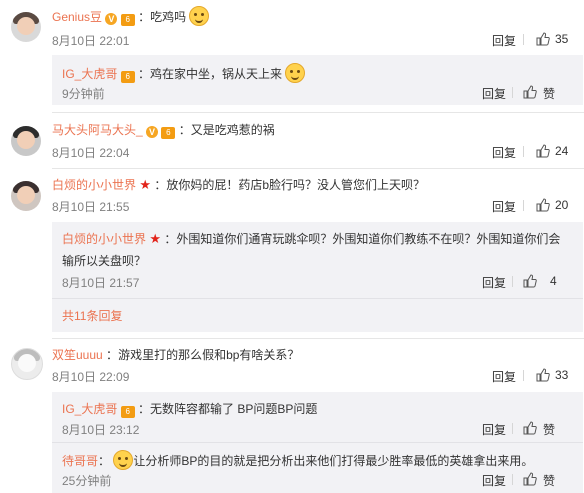 The height and width of the screenshot is (493, 584). Describe the element at coordinates (561, 375) in the screenshot. I see `like-count: 33` at that location.